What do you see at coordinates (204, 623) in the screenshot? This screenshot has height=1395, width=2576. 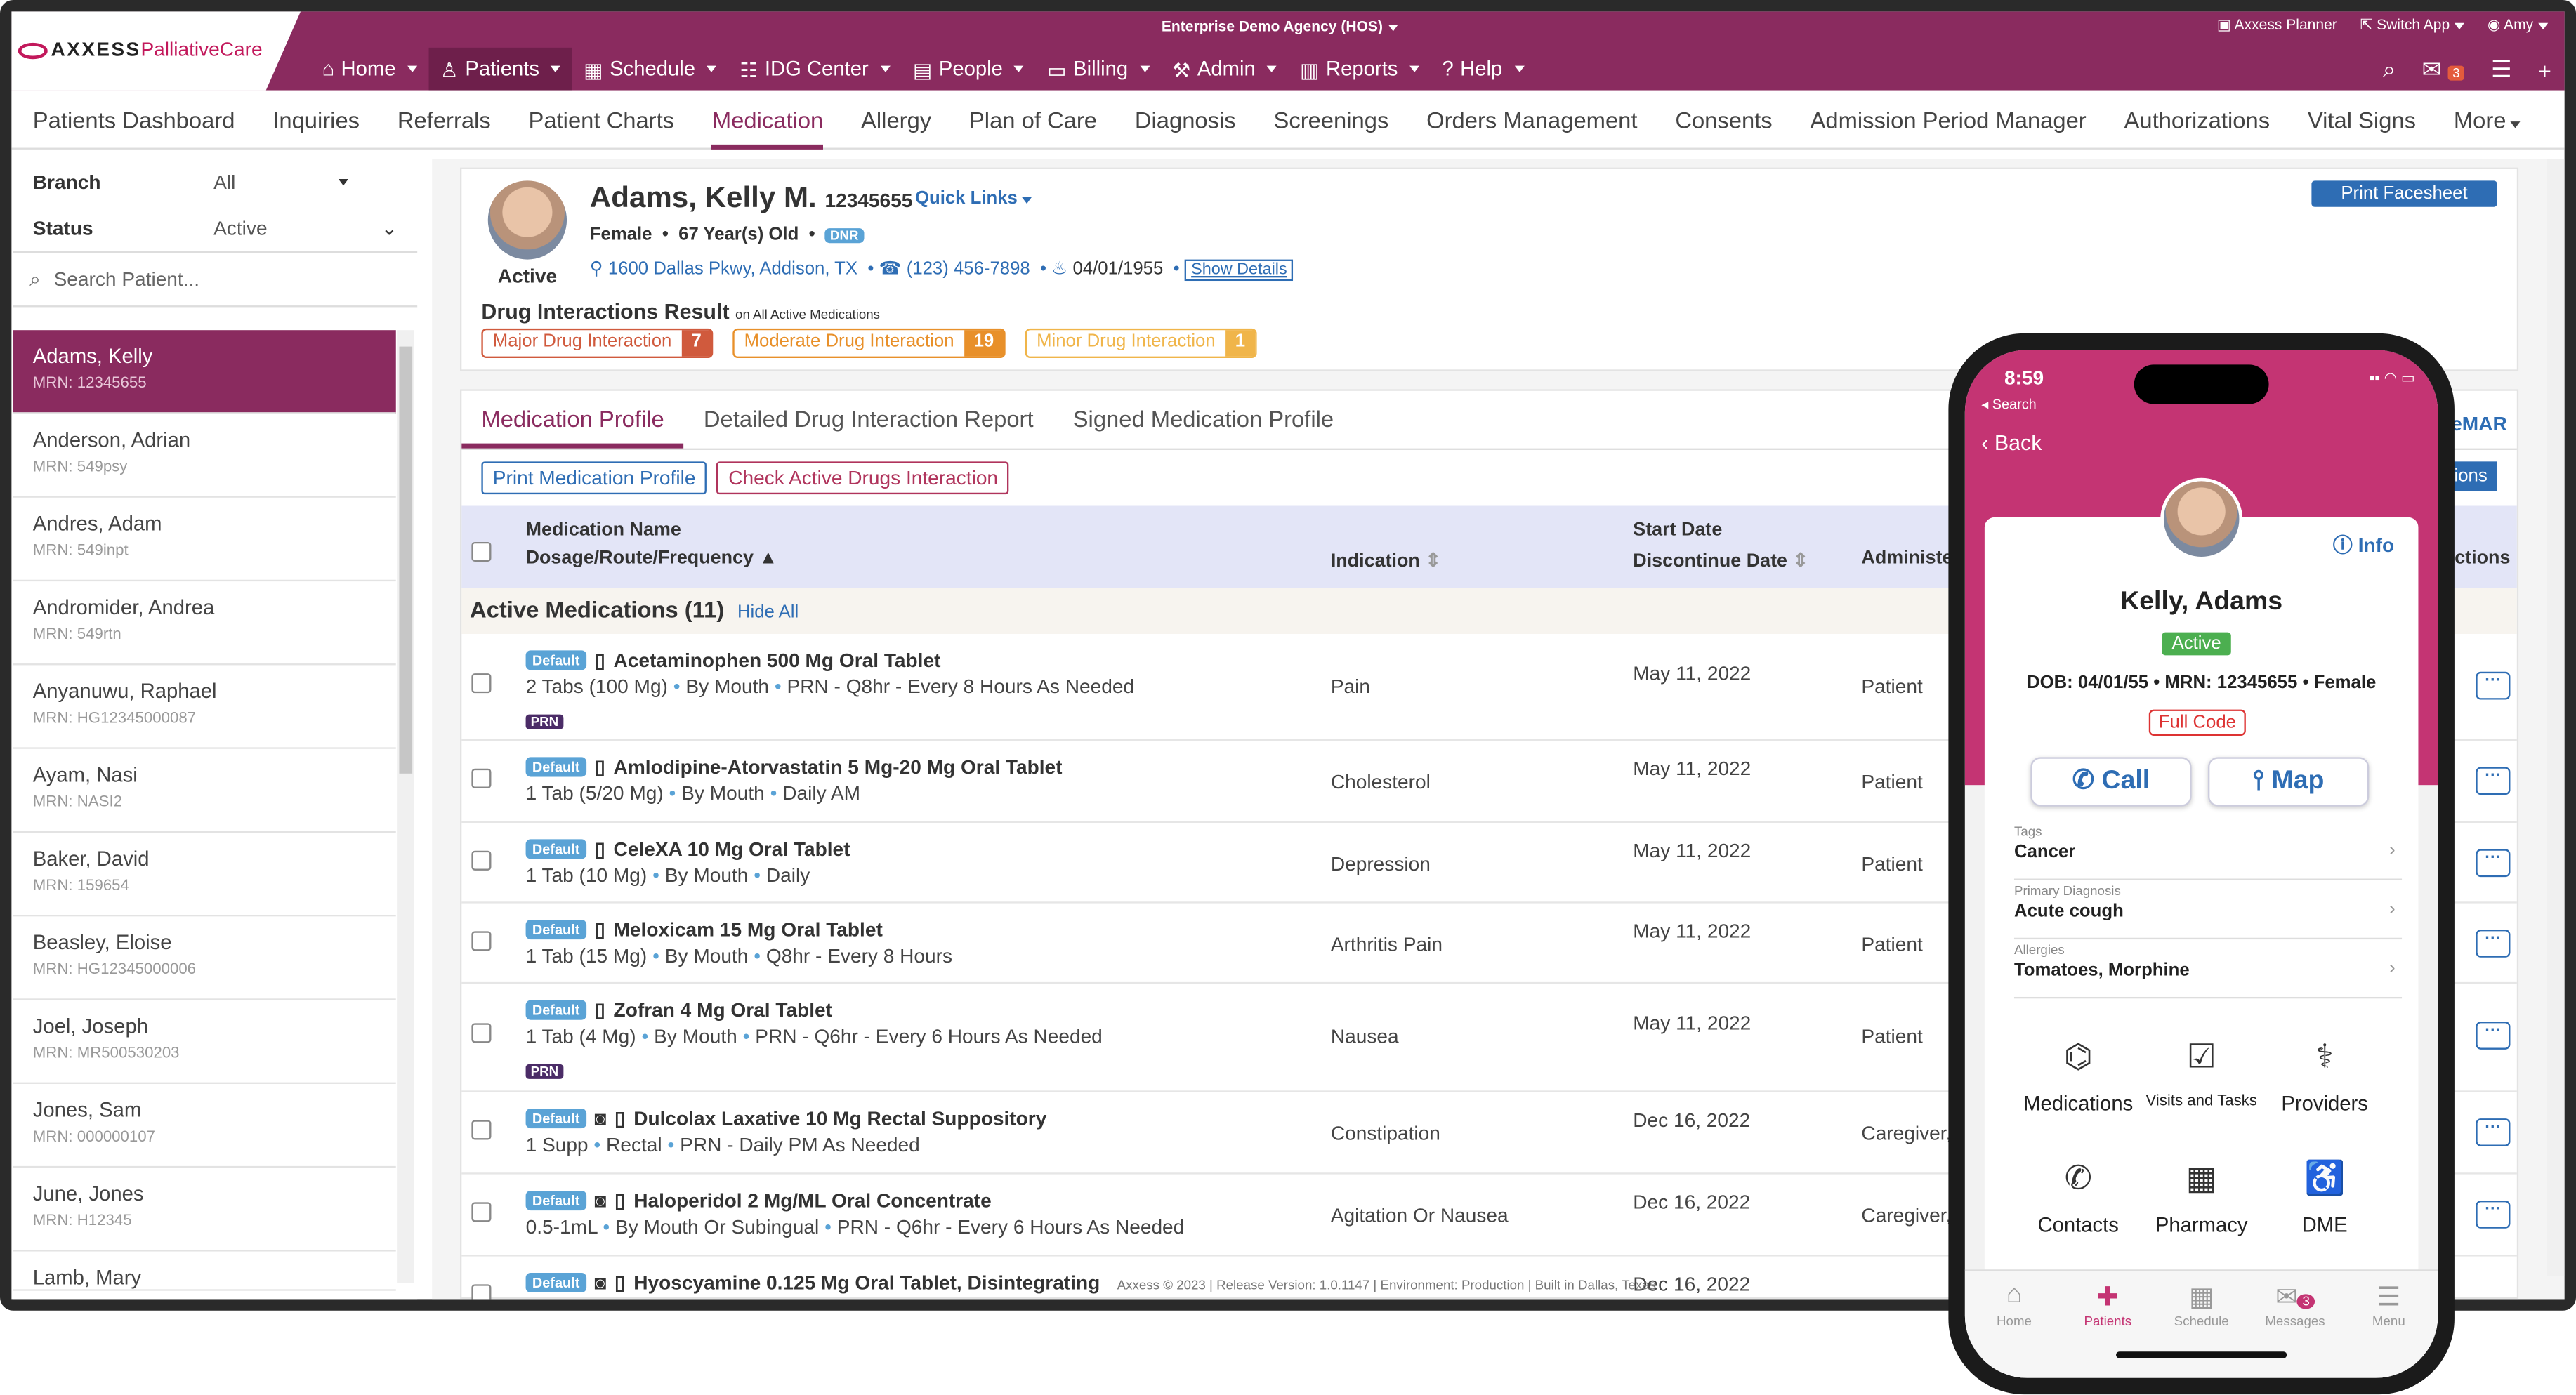 I see `list-item: Andromider, Andrea MRN: 549rtn` at bounding box center [204, 623].